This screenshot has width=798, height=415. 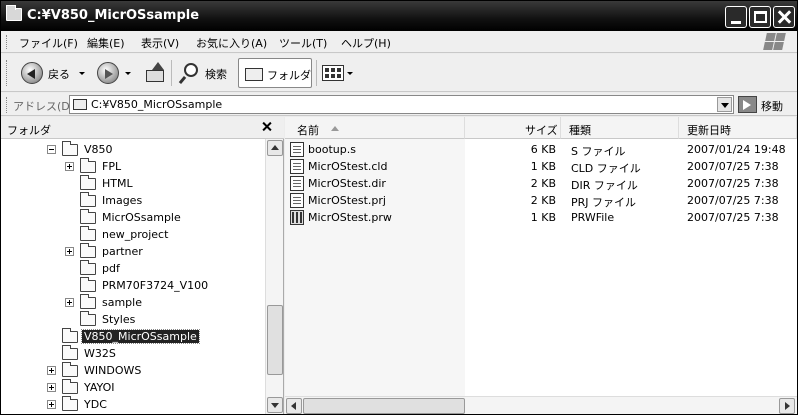 I want to click on folder-pane-scrollbar, so click(x=274, y=276).